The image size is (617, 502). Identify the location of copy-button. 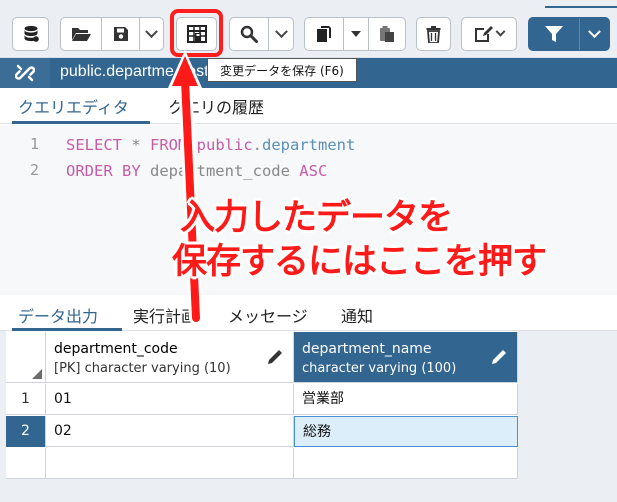
(324, 34).